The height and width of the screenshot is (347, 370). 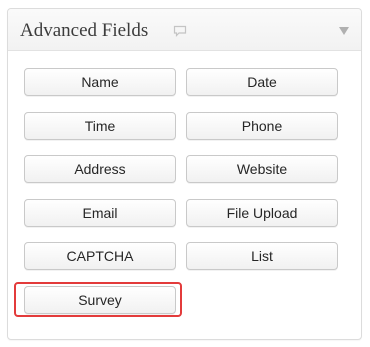 I want to click on add-website-field-button: Website, so click(x=262, y=169).